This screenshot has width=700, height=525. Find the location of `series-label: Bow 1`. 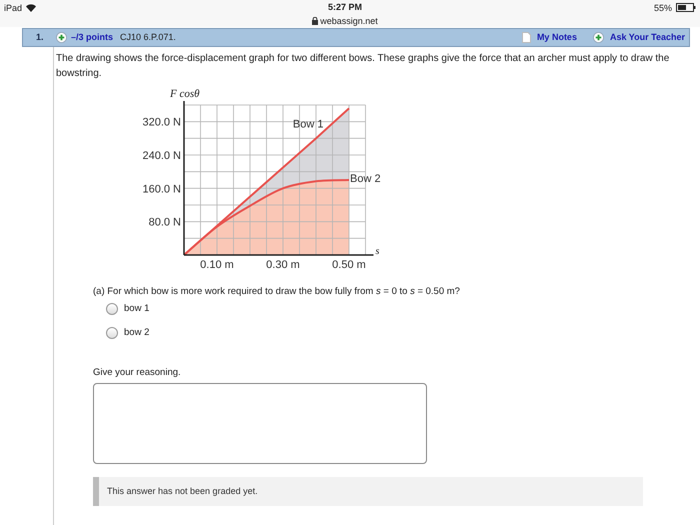

series-label: Bow 1 is located at coordinates (308, 124).